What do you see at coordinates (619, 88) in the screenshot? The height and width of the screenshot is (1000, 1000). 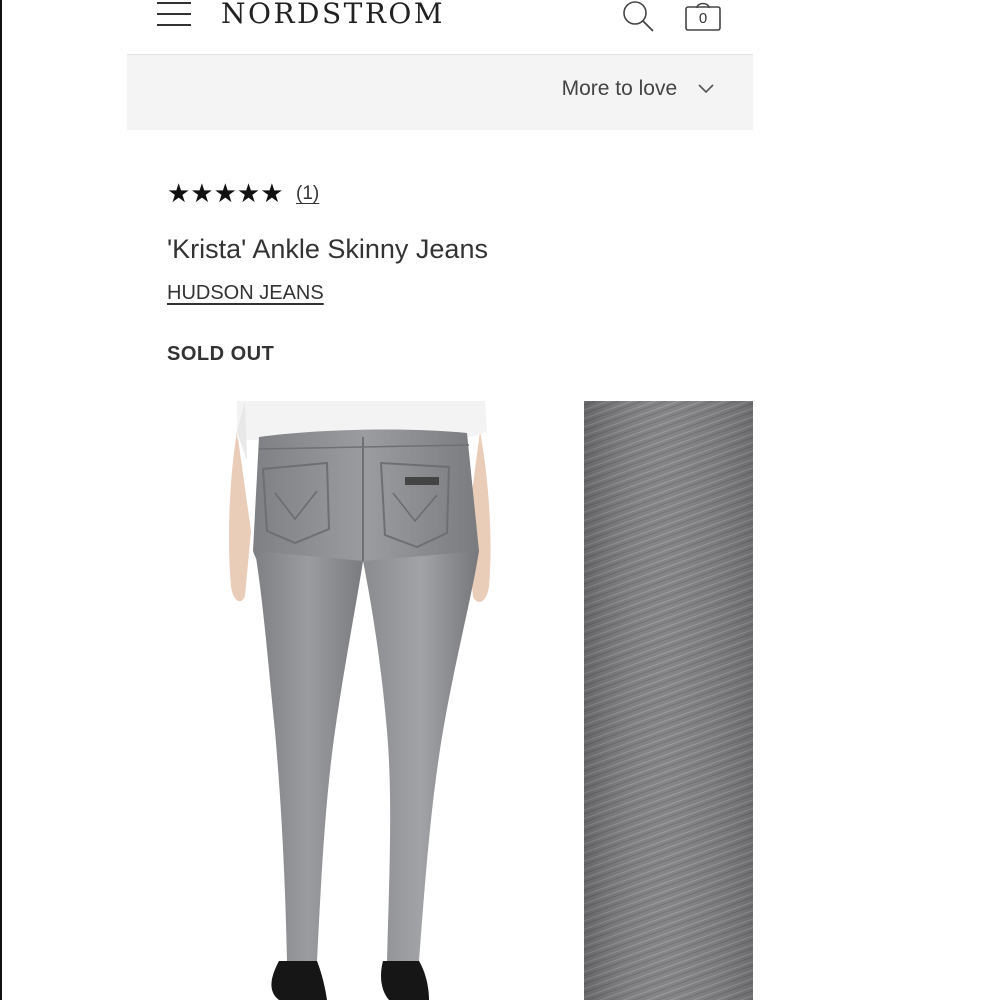 I see `more-to-love-label: More to love` at bounding box center [619, 88].